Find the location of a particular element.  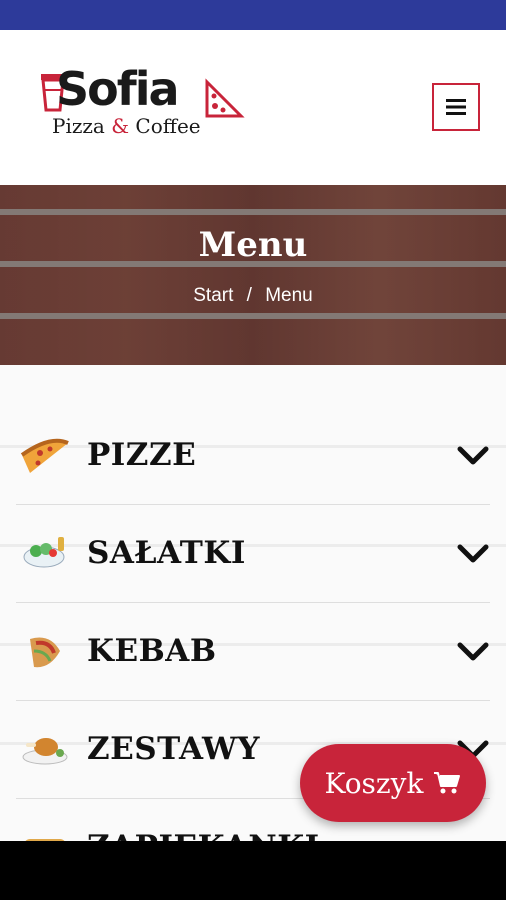

logo-word: Sofia is located at coordinates (118, 89).